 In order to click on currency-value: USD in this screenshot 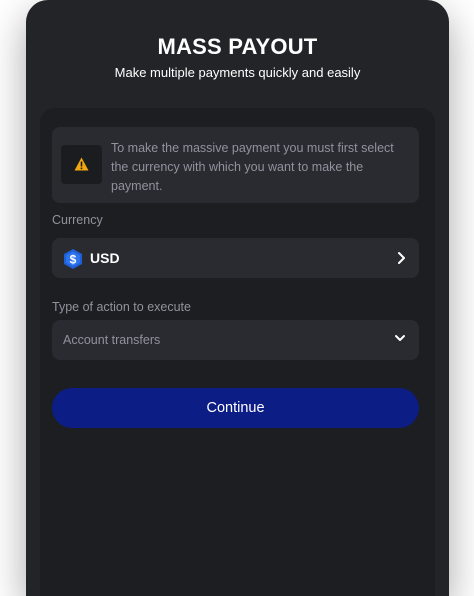, I will do `click(105, 258)`.